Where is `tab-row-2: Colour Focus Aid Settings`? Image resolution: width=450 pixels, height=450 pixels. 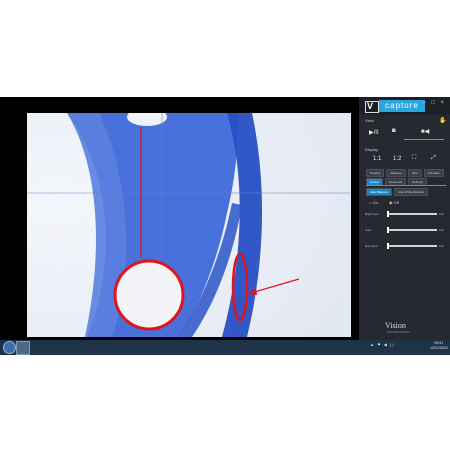
tab-row-2: Colour Focus Aid Settings is located at coordinates (396, 182).